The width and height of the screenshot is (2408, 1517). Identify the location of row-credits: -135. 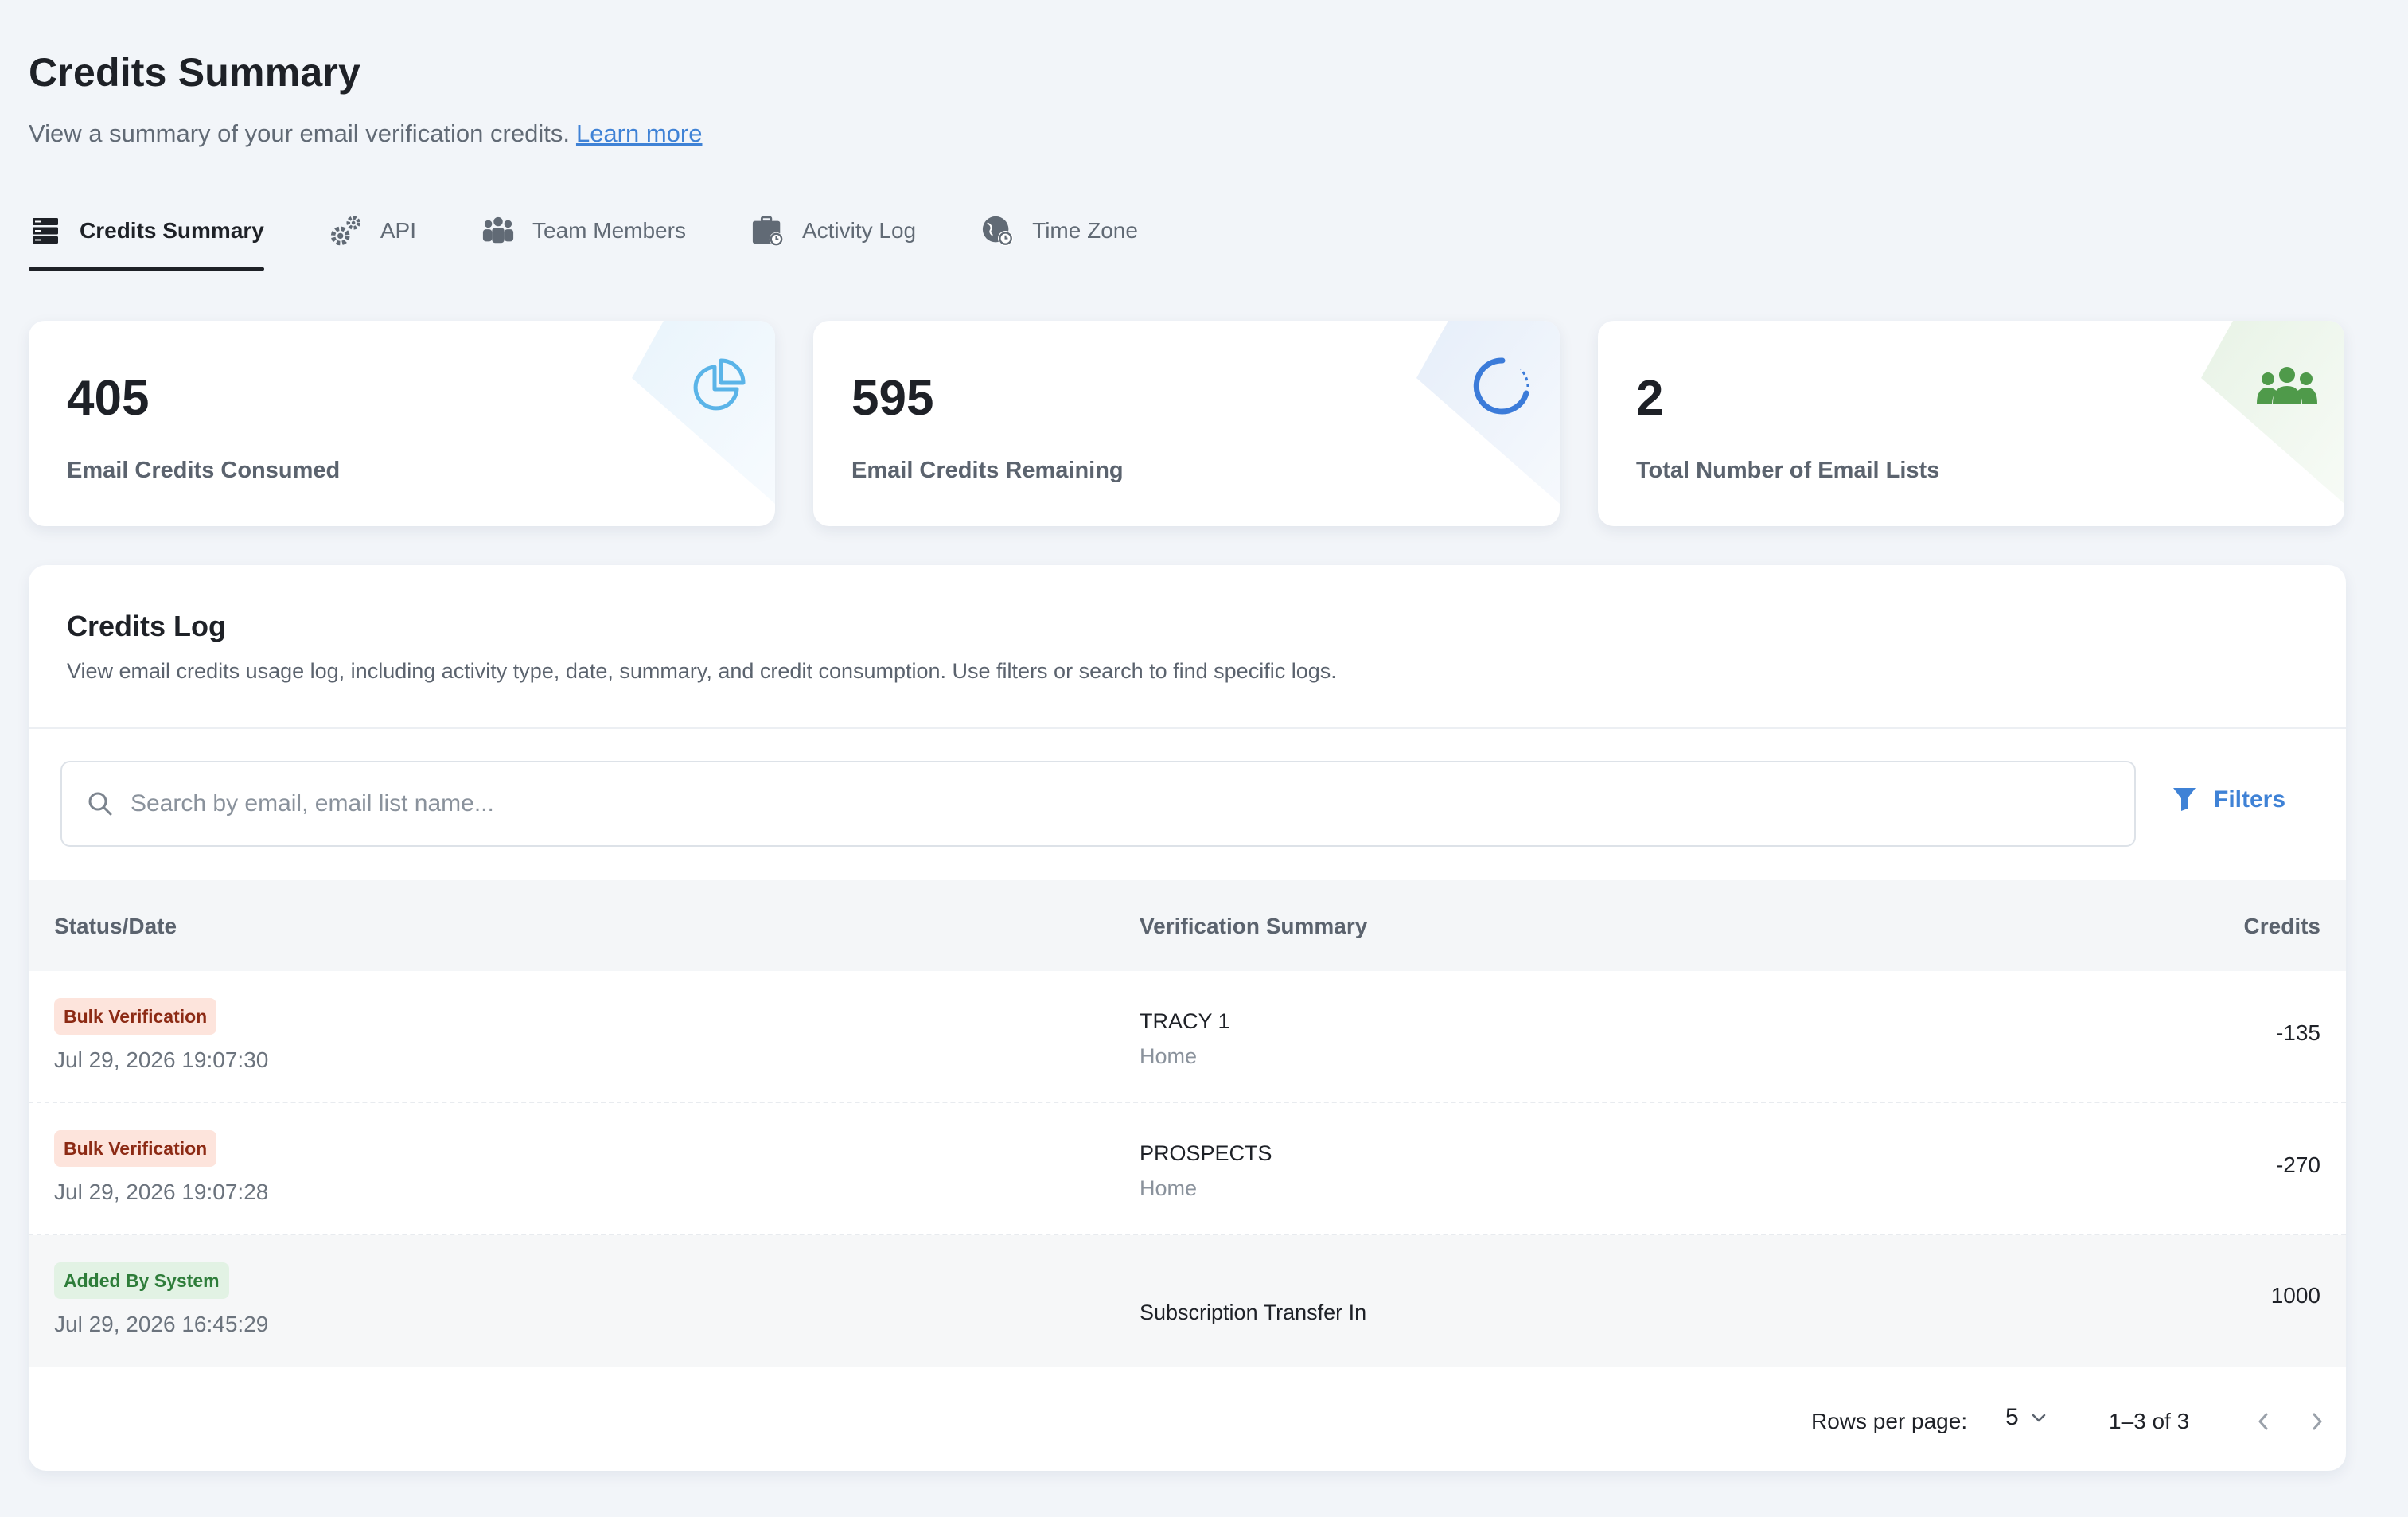
(2297, 1032).